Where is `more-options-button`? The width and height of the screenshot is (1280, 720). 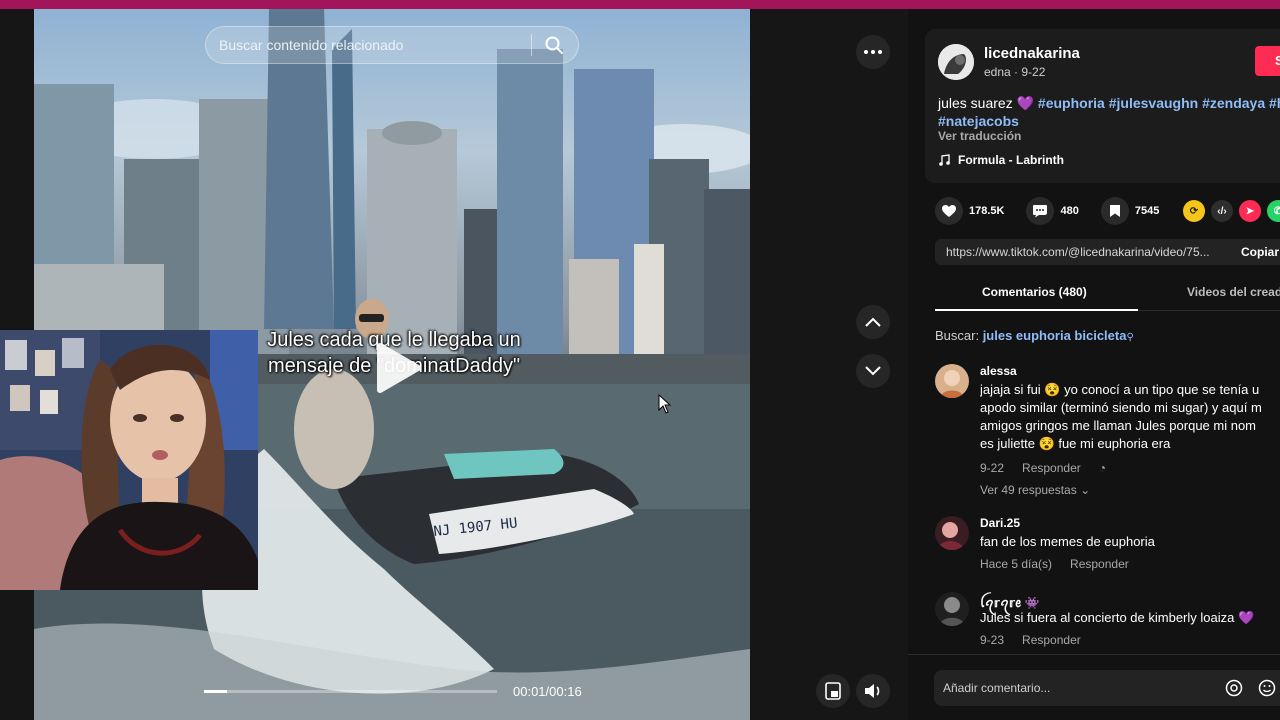 more-options-button is located at coordinates (873, 52).